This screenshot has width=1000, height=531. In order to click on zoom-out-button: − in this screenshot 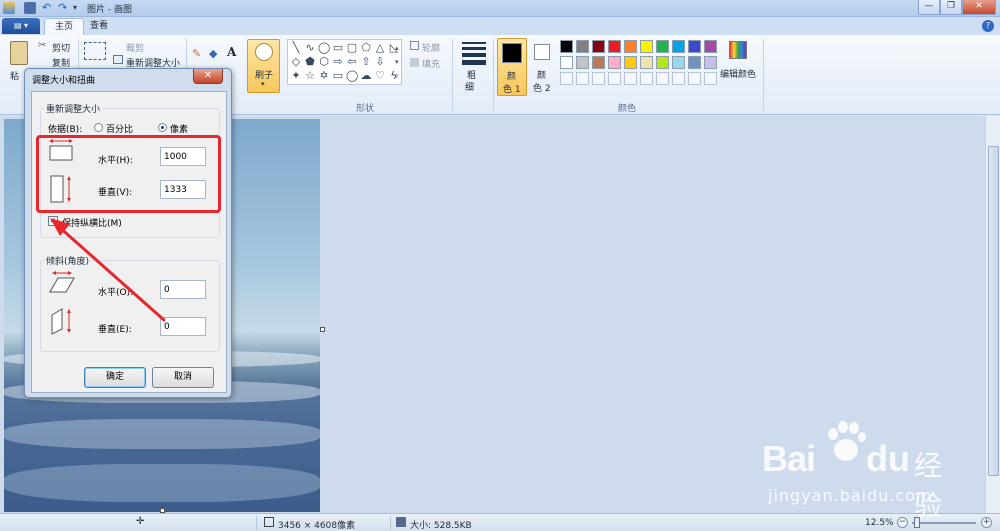, I will do `click(902, 522)`.